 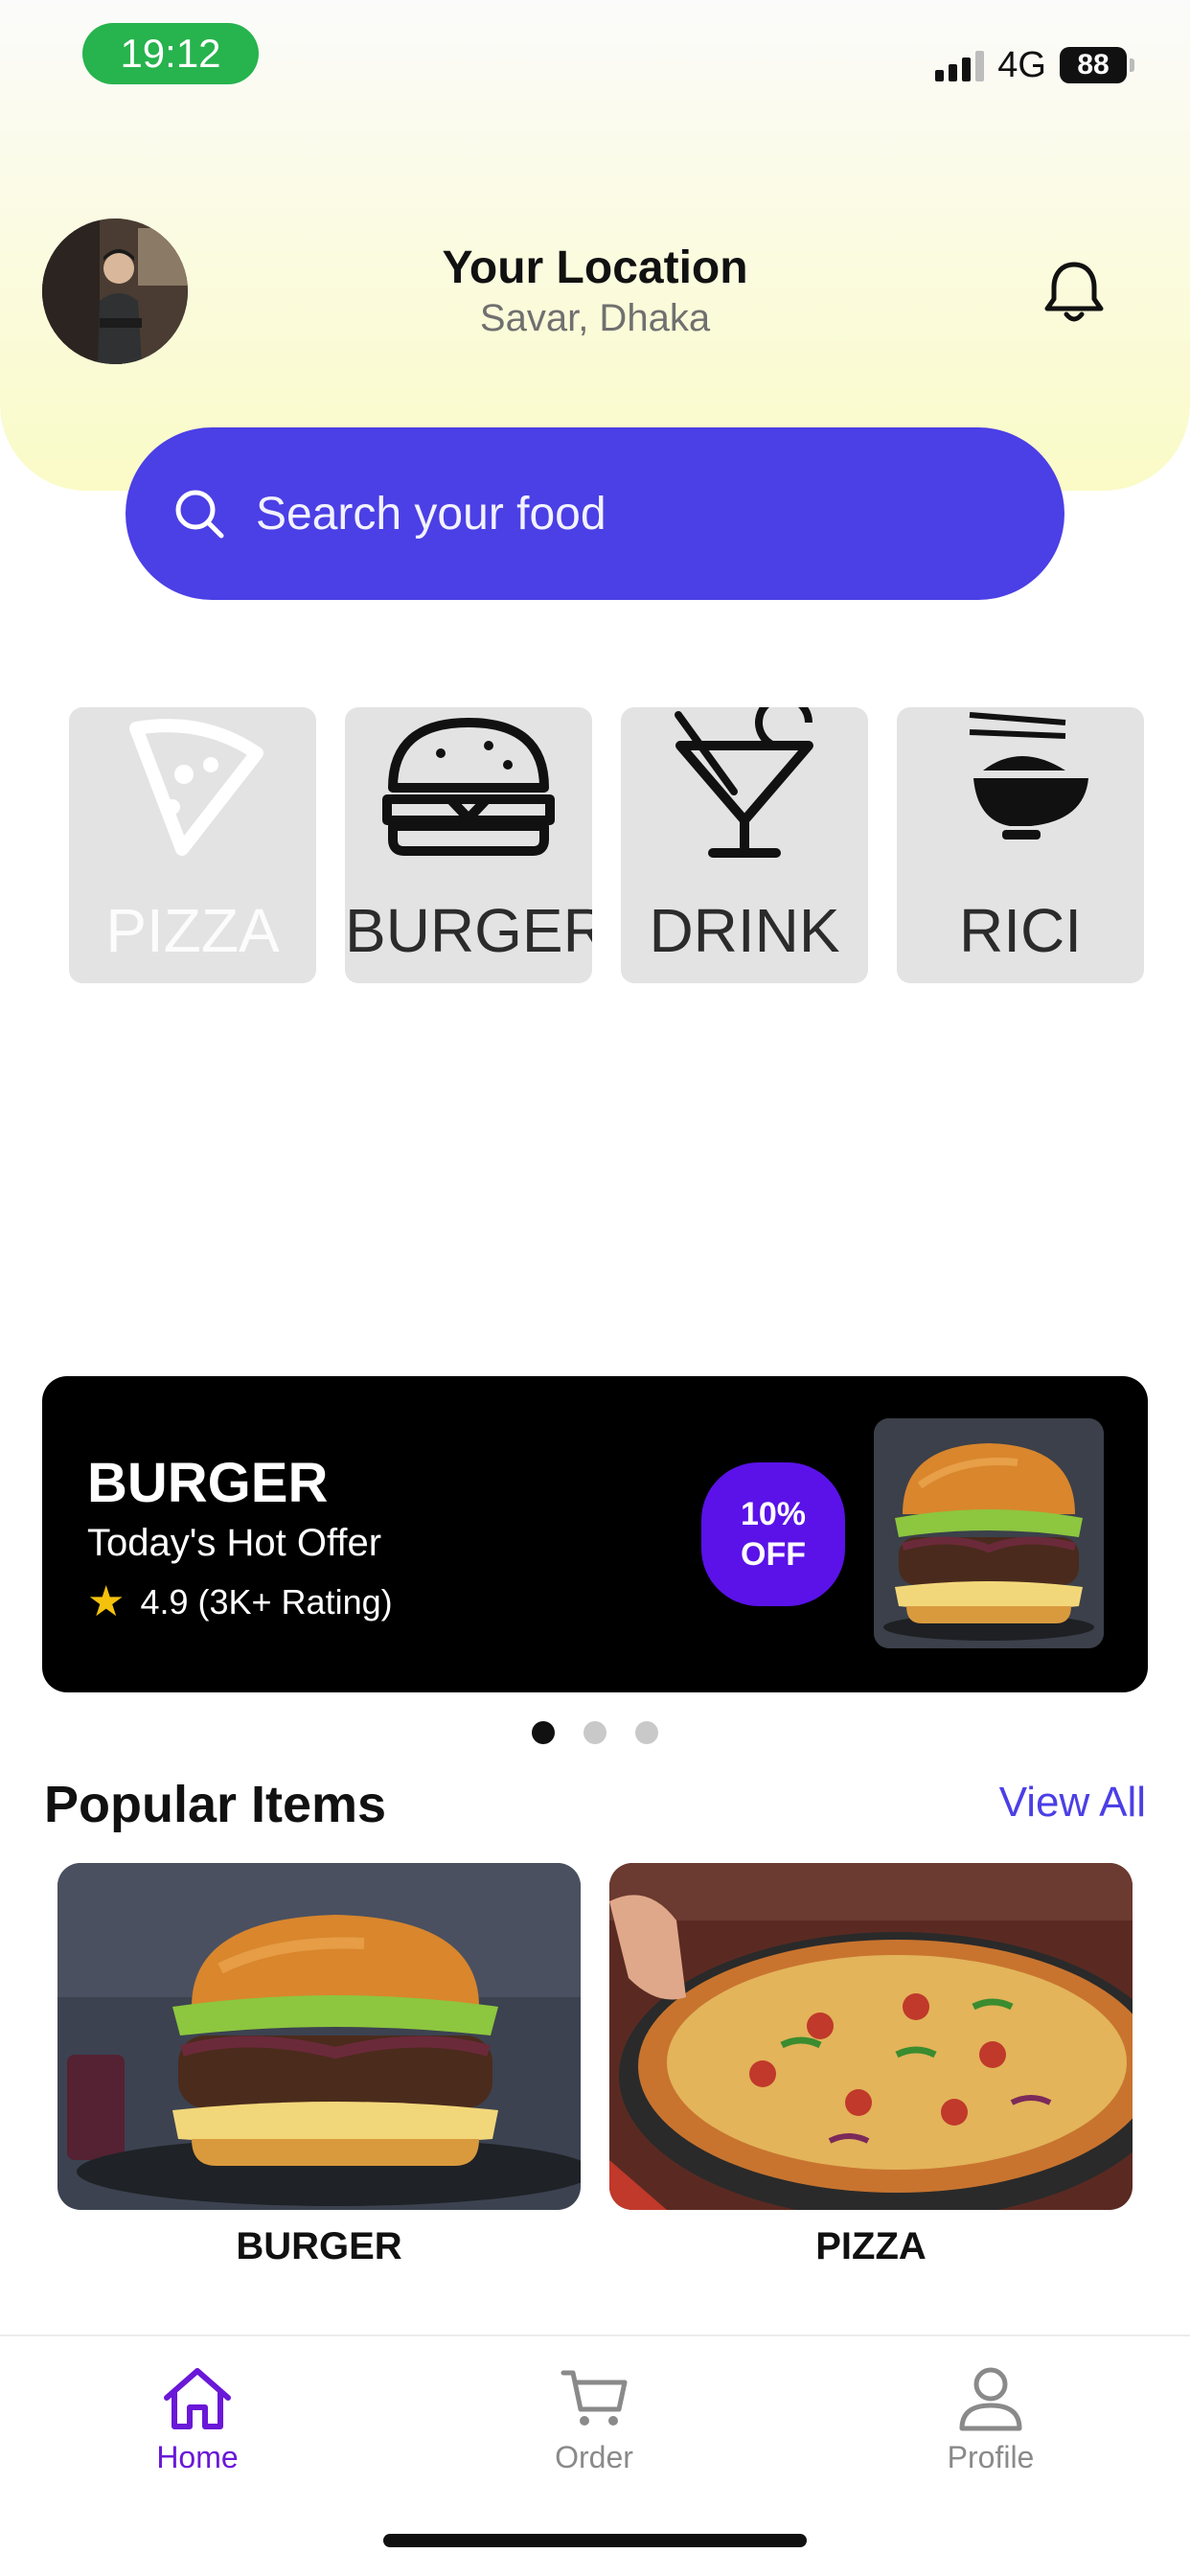 What do you see at coordinates (960, 65) in the screenshot?
I see `signal-icon` at bounding box center [960, 65].